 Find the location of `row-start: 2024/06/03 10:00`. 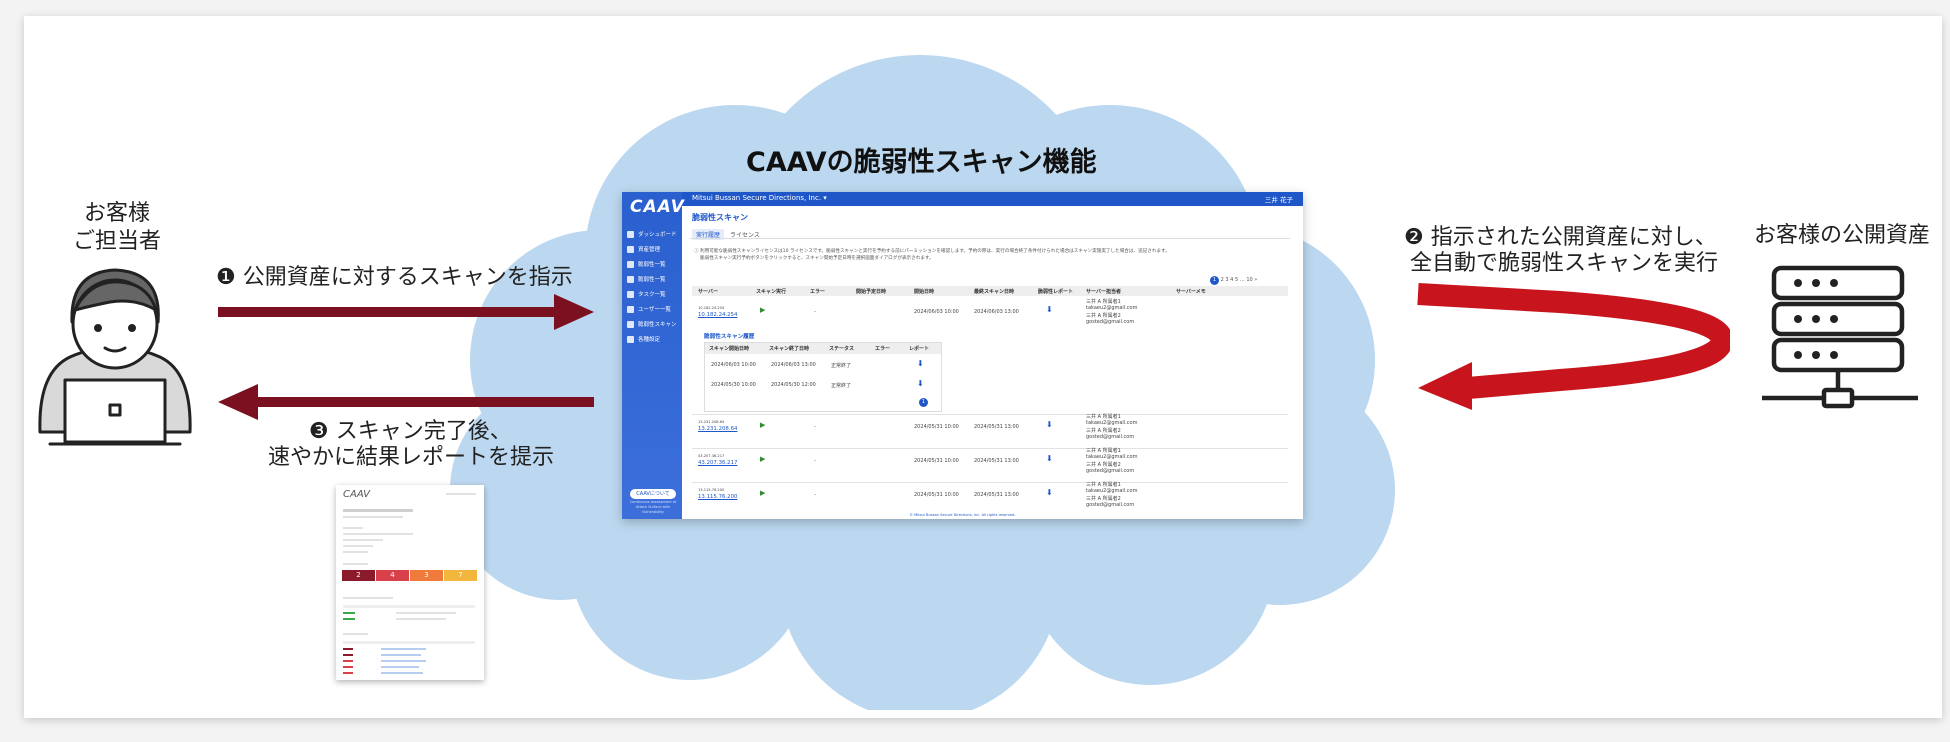

row-start: 2024/06/03 10:00 is located at coordinates (936, 312).